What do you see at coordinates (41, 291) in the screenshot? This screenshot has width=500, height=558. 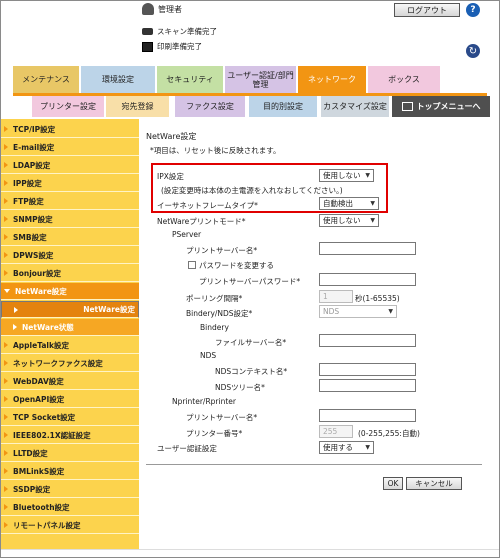 I see `sidebar-item-label: NetWare設定` at bounding box center [41, 291].